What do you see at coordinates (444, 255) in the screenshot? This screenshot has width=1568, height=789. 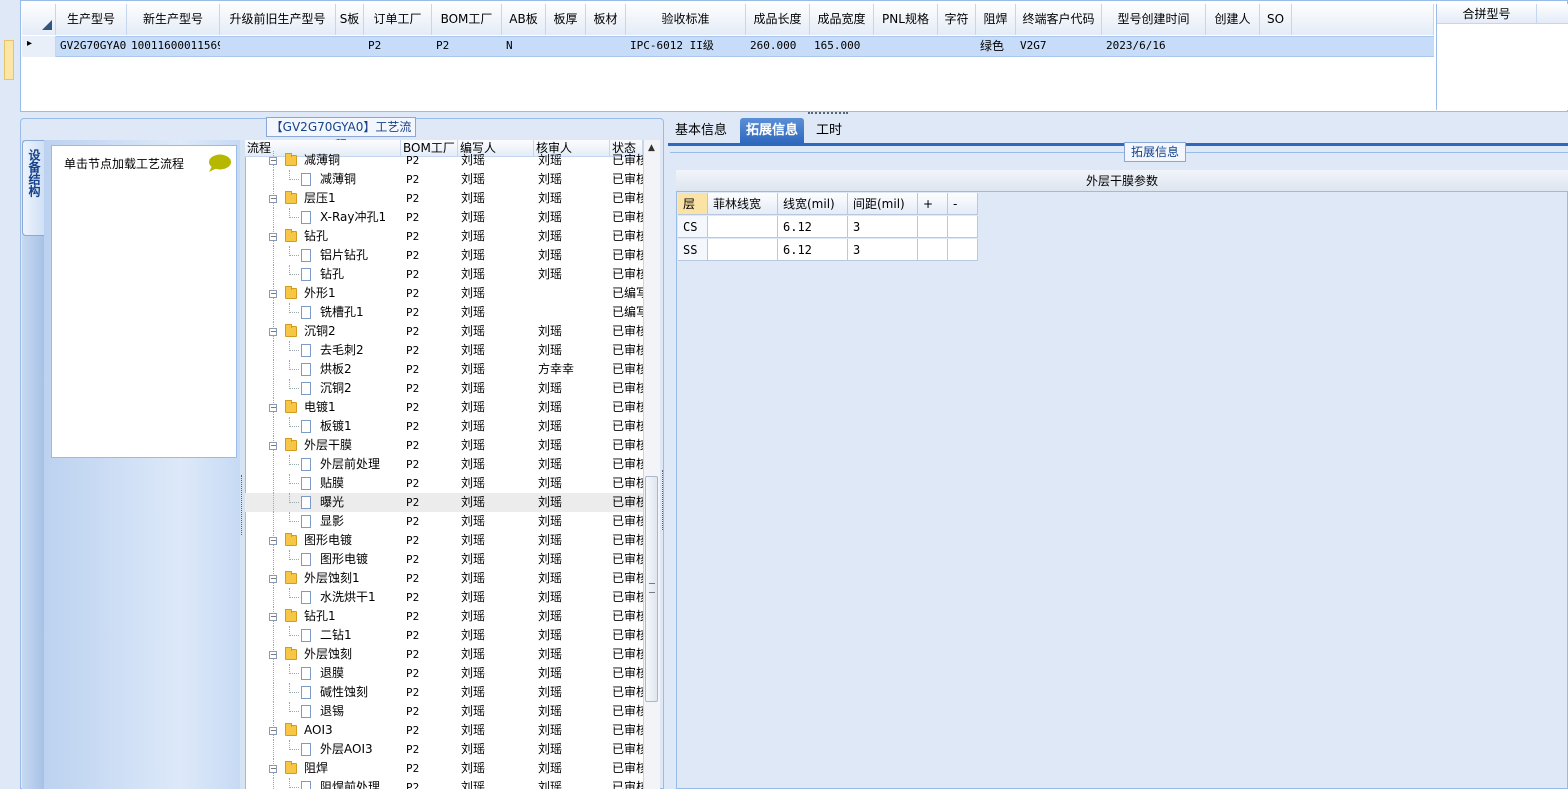 I see `tree-row: 铝片钻孔 P2 刘瑶 刘瑶 已审核` at bounding box center [444, 255].